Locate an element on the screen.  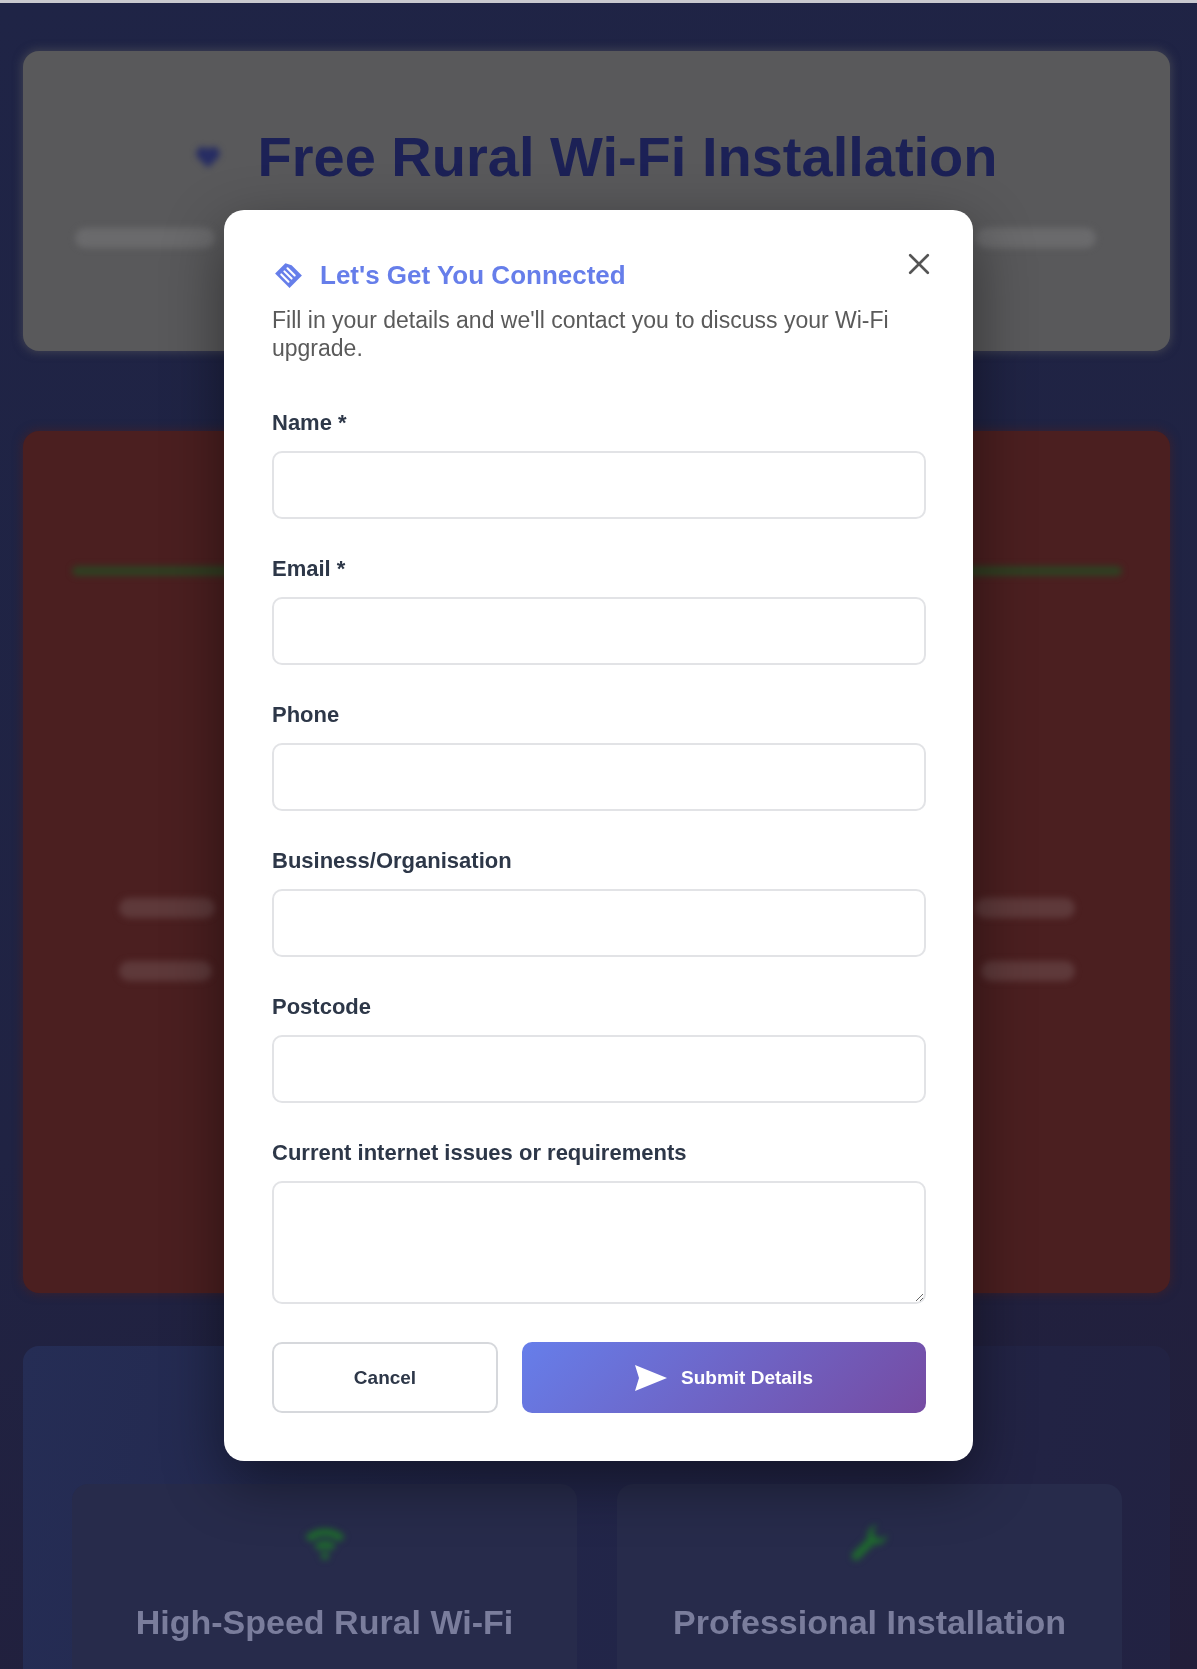
hero-title: Free Rural Wi-Fi Installation is located at coordinates (627, 157).